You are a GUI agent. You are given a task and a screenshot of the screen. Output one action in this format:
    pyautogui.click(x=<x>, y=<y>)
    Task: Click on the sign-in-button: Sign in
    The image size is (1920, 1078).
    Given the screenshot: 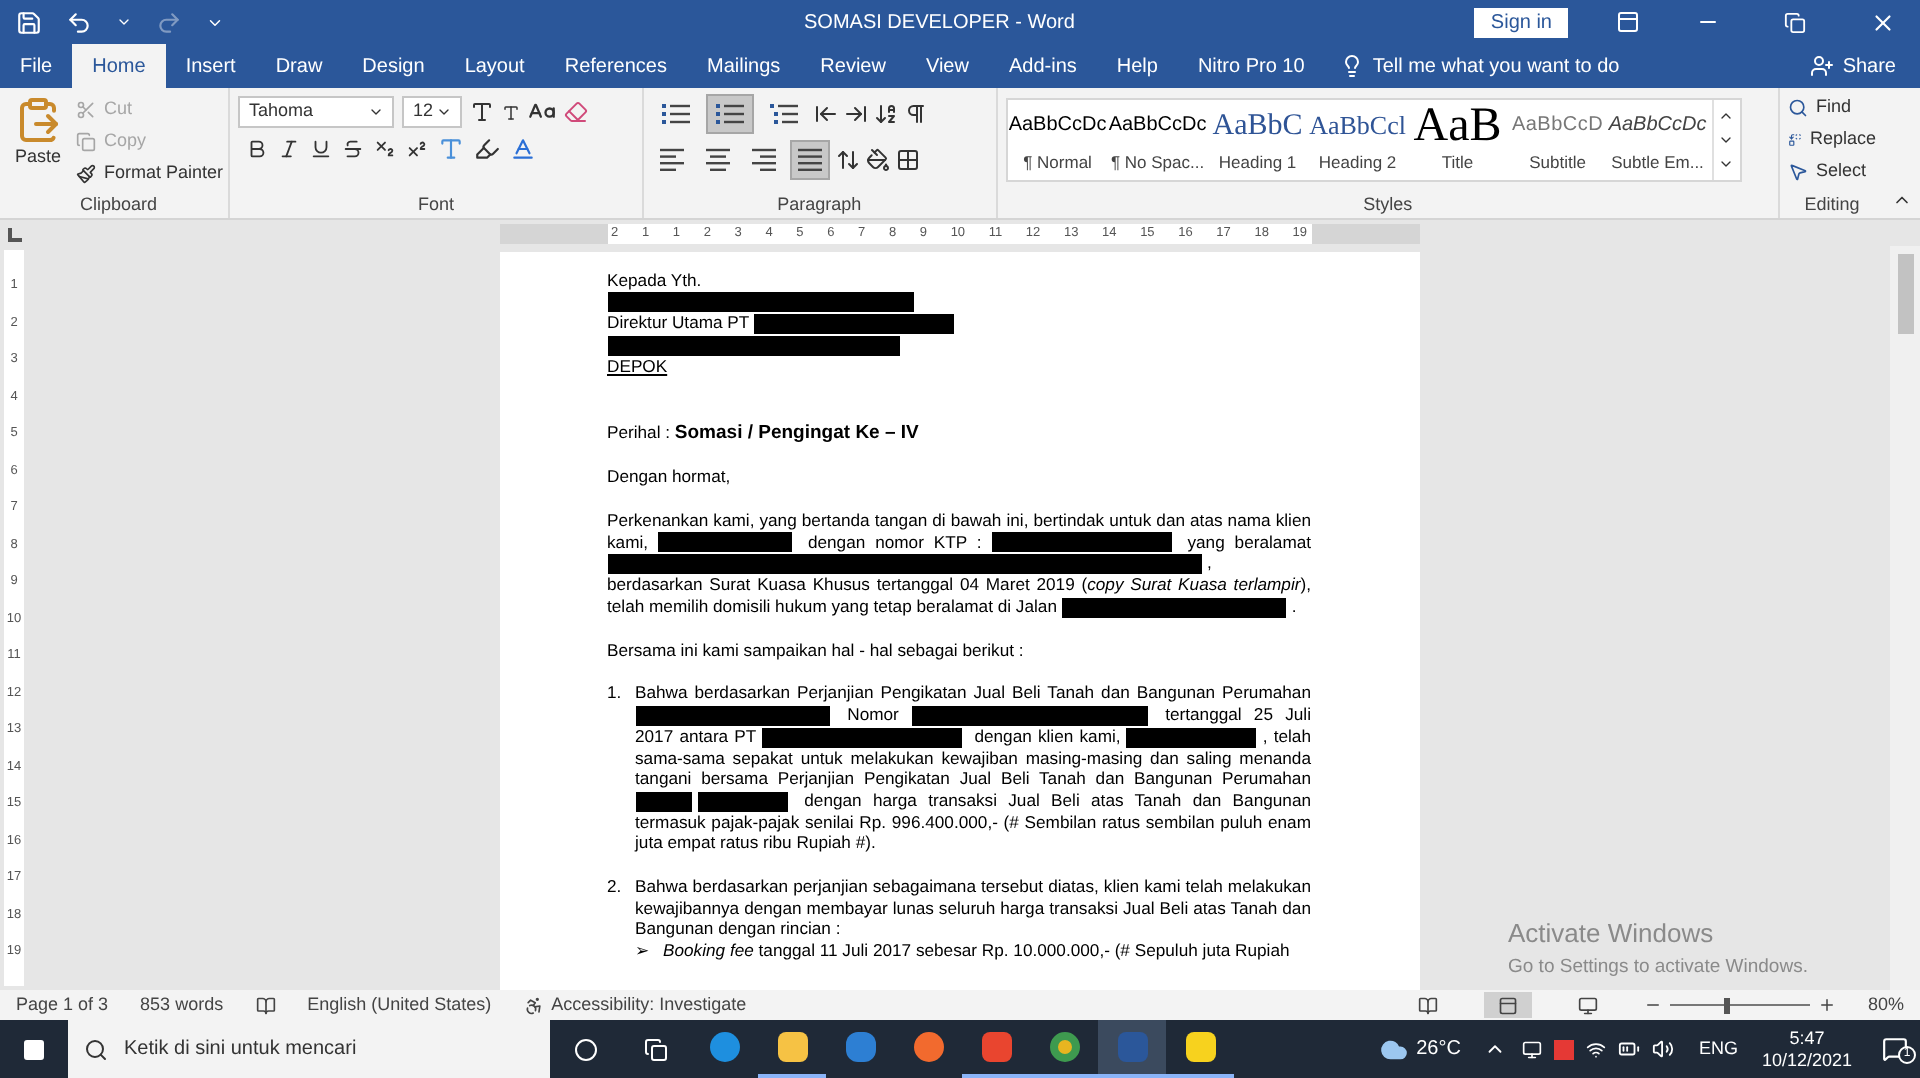 What is the action you would take?
    pyautogui.click(x=1521, y=22)
    